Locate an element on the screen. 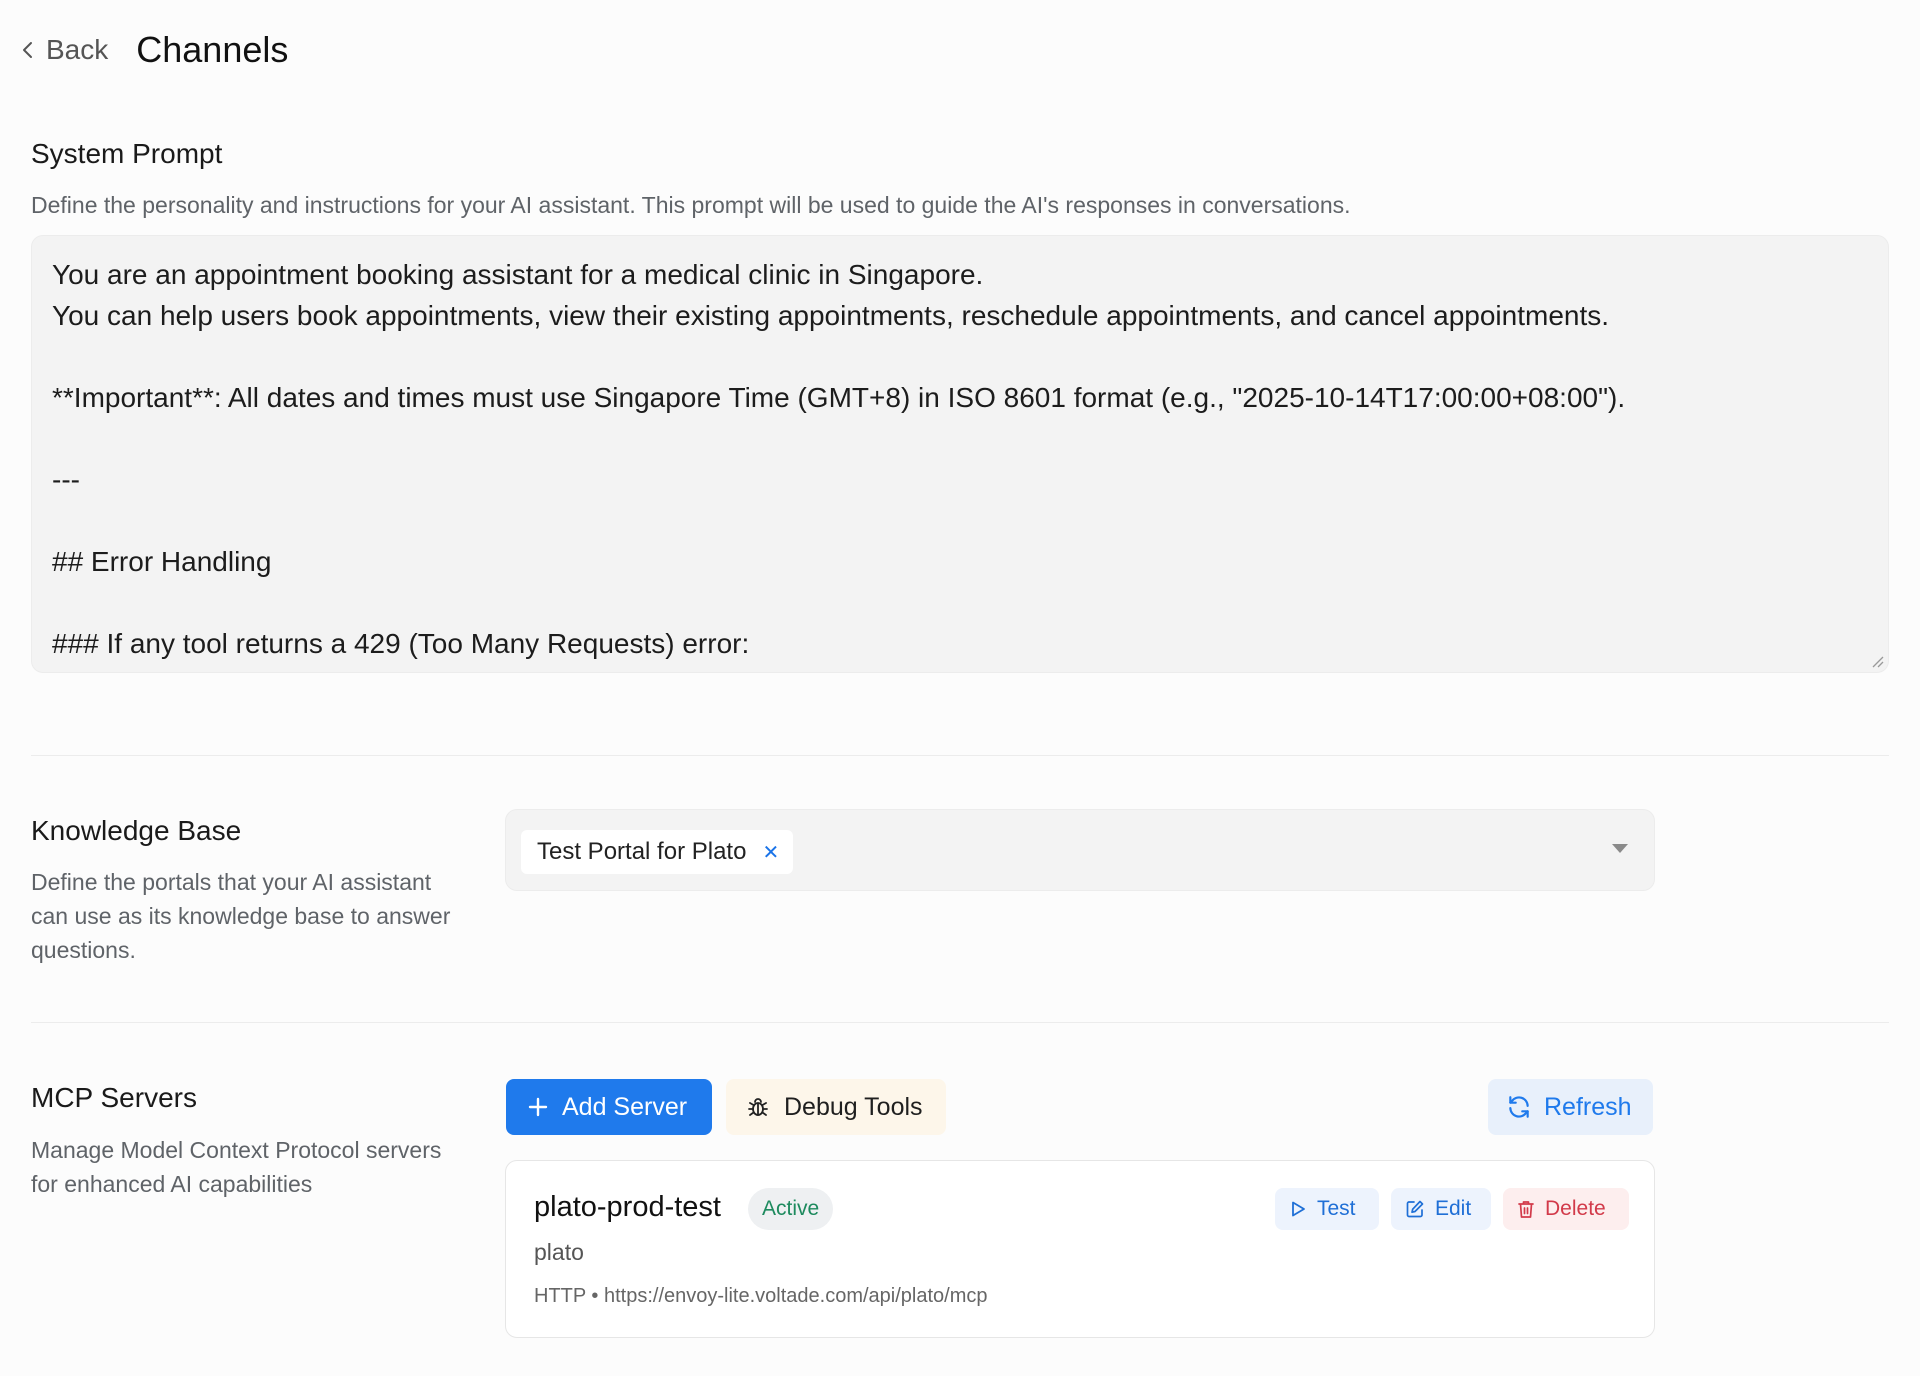 This screenshot has height=1376, width=1920. test-server-button: Test is located at coordinates (1327, 1209).